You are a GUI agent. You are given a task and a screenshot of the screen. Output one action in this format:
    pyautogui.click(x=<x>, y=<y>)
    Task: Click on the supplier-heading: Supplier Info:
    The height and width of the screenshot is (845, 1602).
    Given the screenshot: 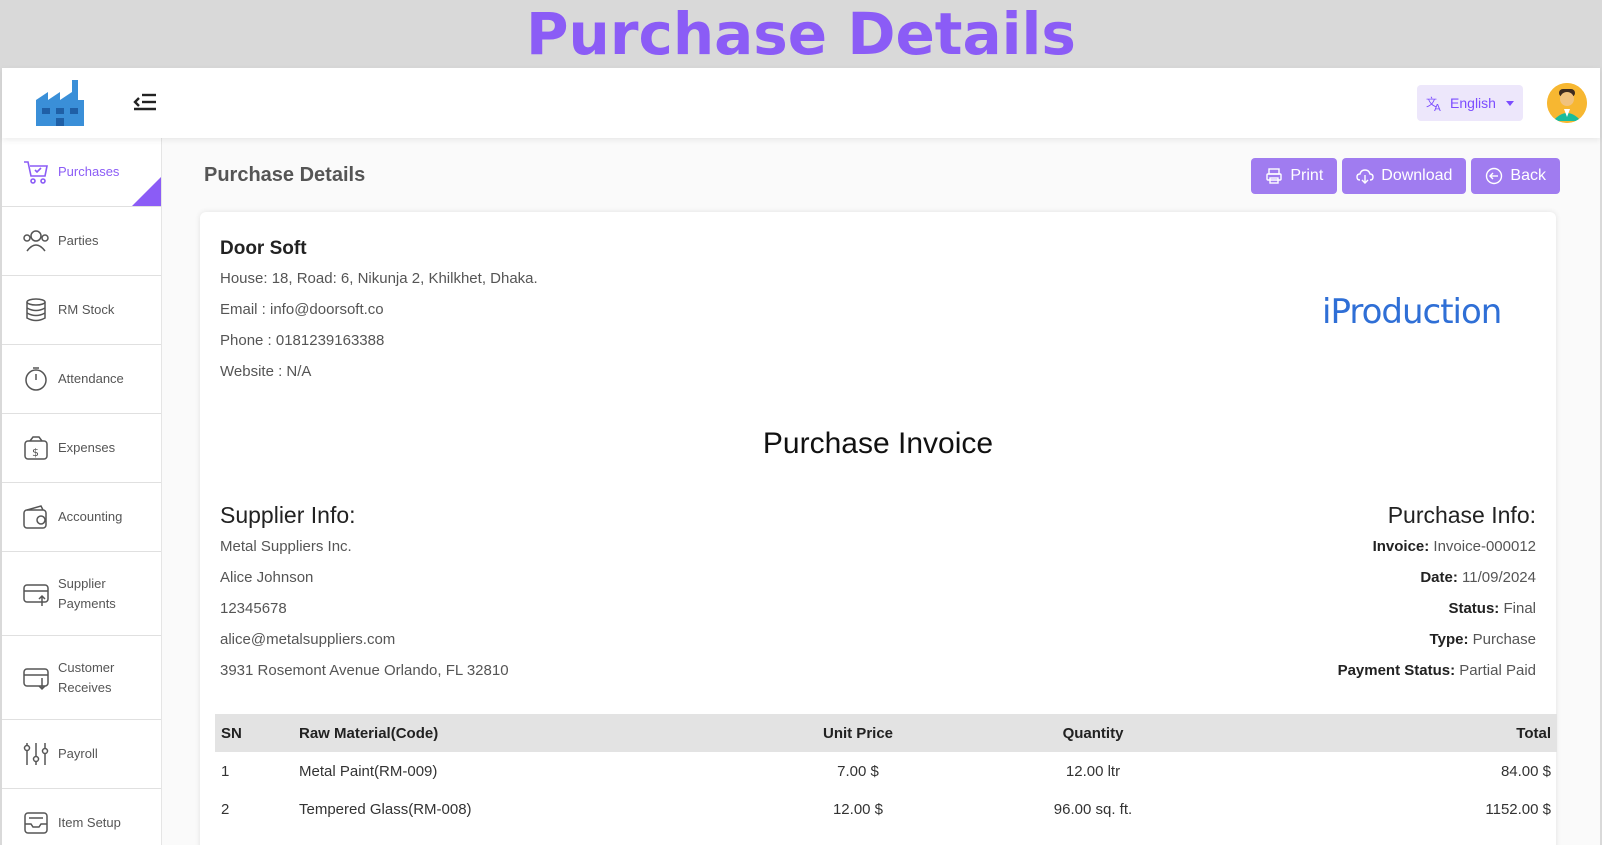 What is the action you would take?
    pyautogui.click(x=288, y=515)
    